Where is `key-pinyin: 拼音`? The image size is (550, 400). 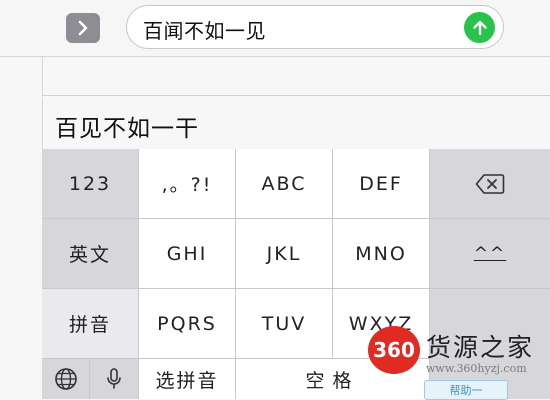
key-pinyin: 拼音 is located at coordinates (90, 323).